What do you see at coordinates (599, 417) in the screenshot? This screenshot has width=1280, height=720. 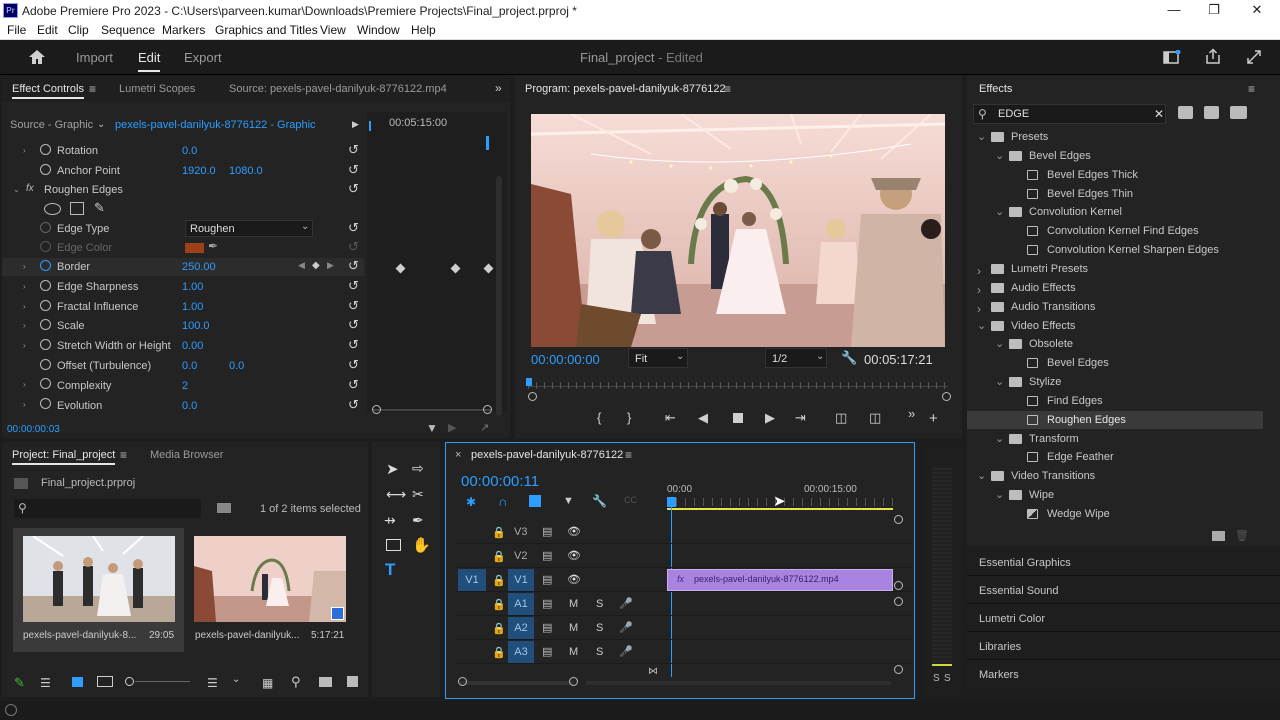 I see `mark-in-icon: {` at bounding box center [599, 417].